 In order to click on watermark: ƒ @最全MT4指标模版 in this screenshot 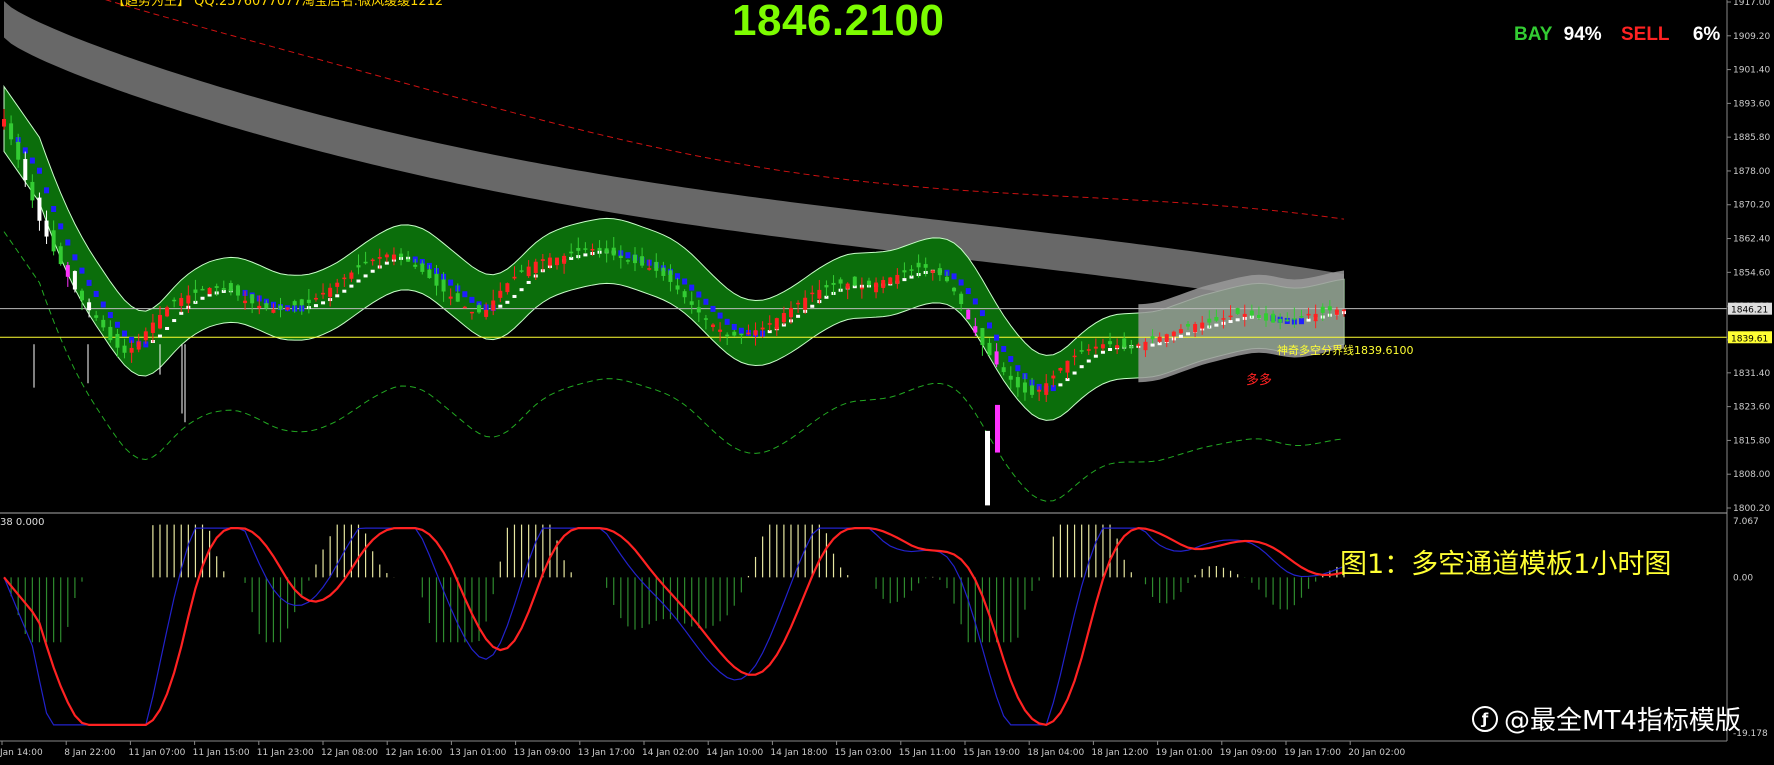, I will do `click(1606, 718)`.